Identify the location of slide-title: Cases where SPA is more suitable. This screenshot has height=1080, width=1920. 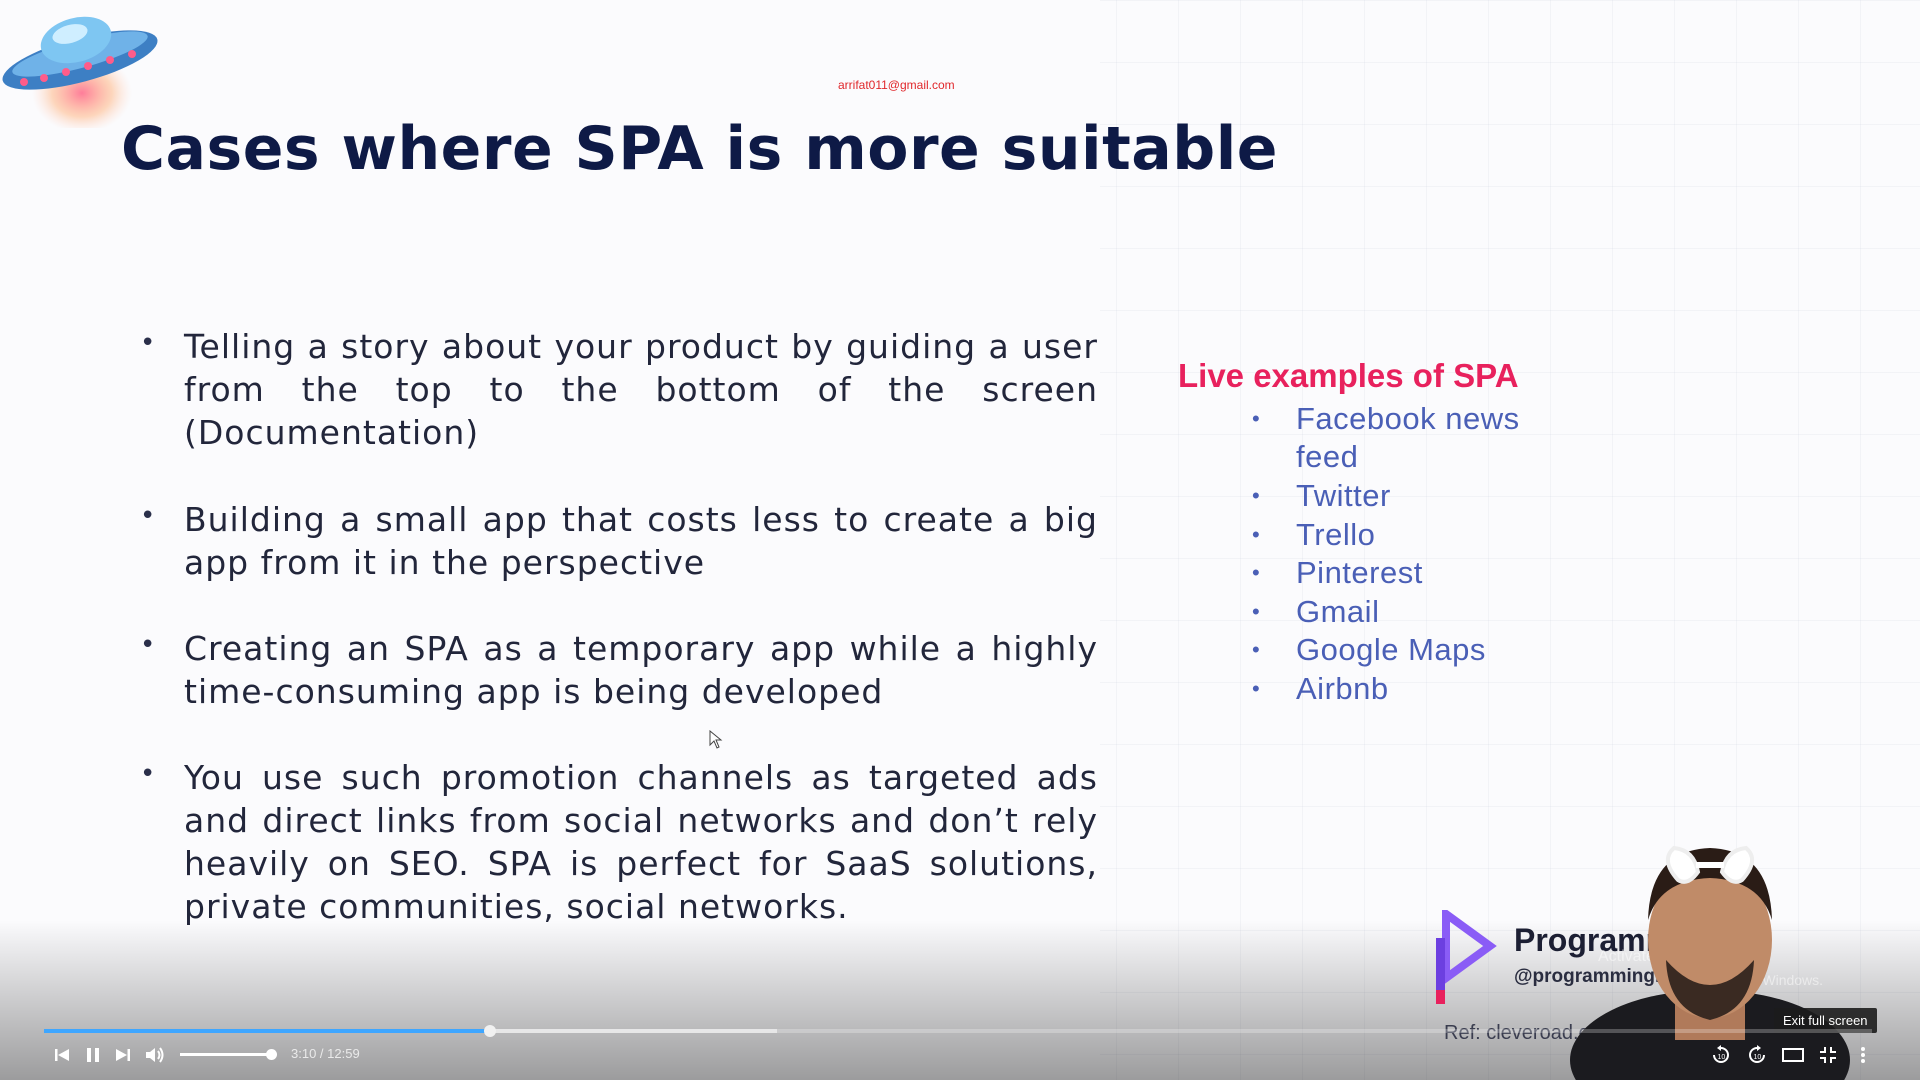
(699, 149).